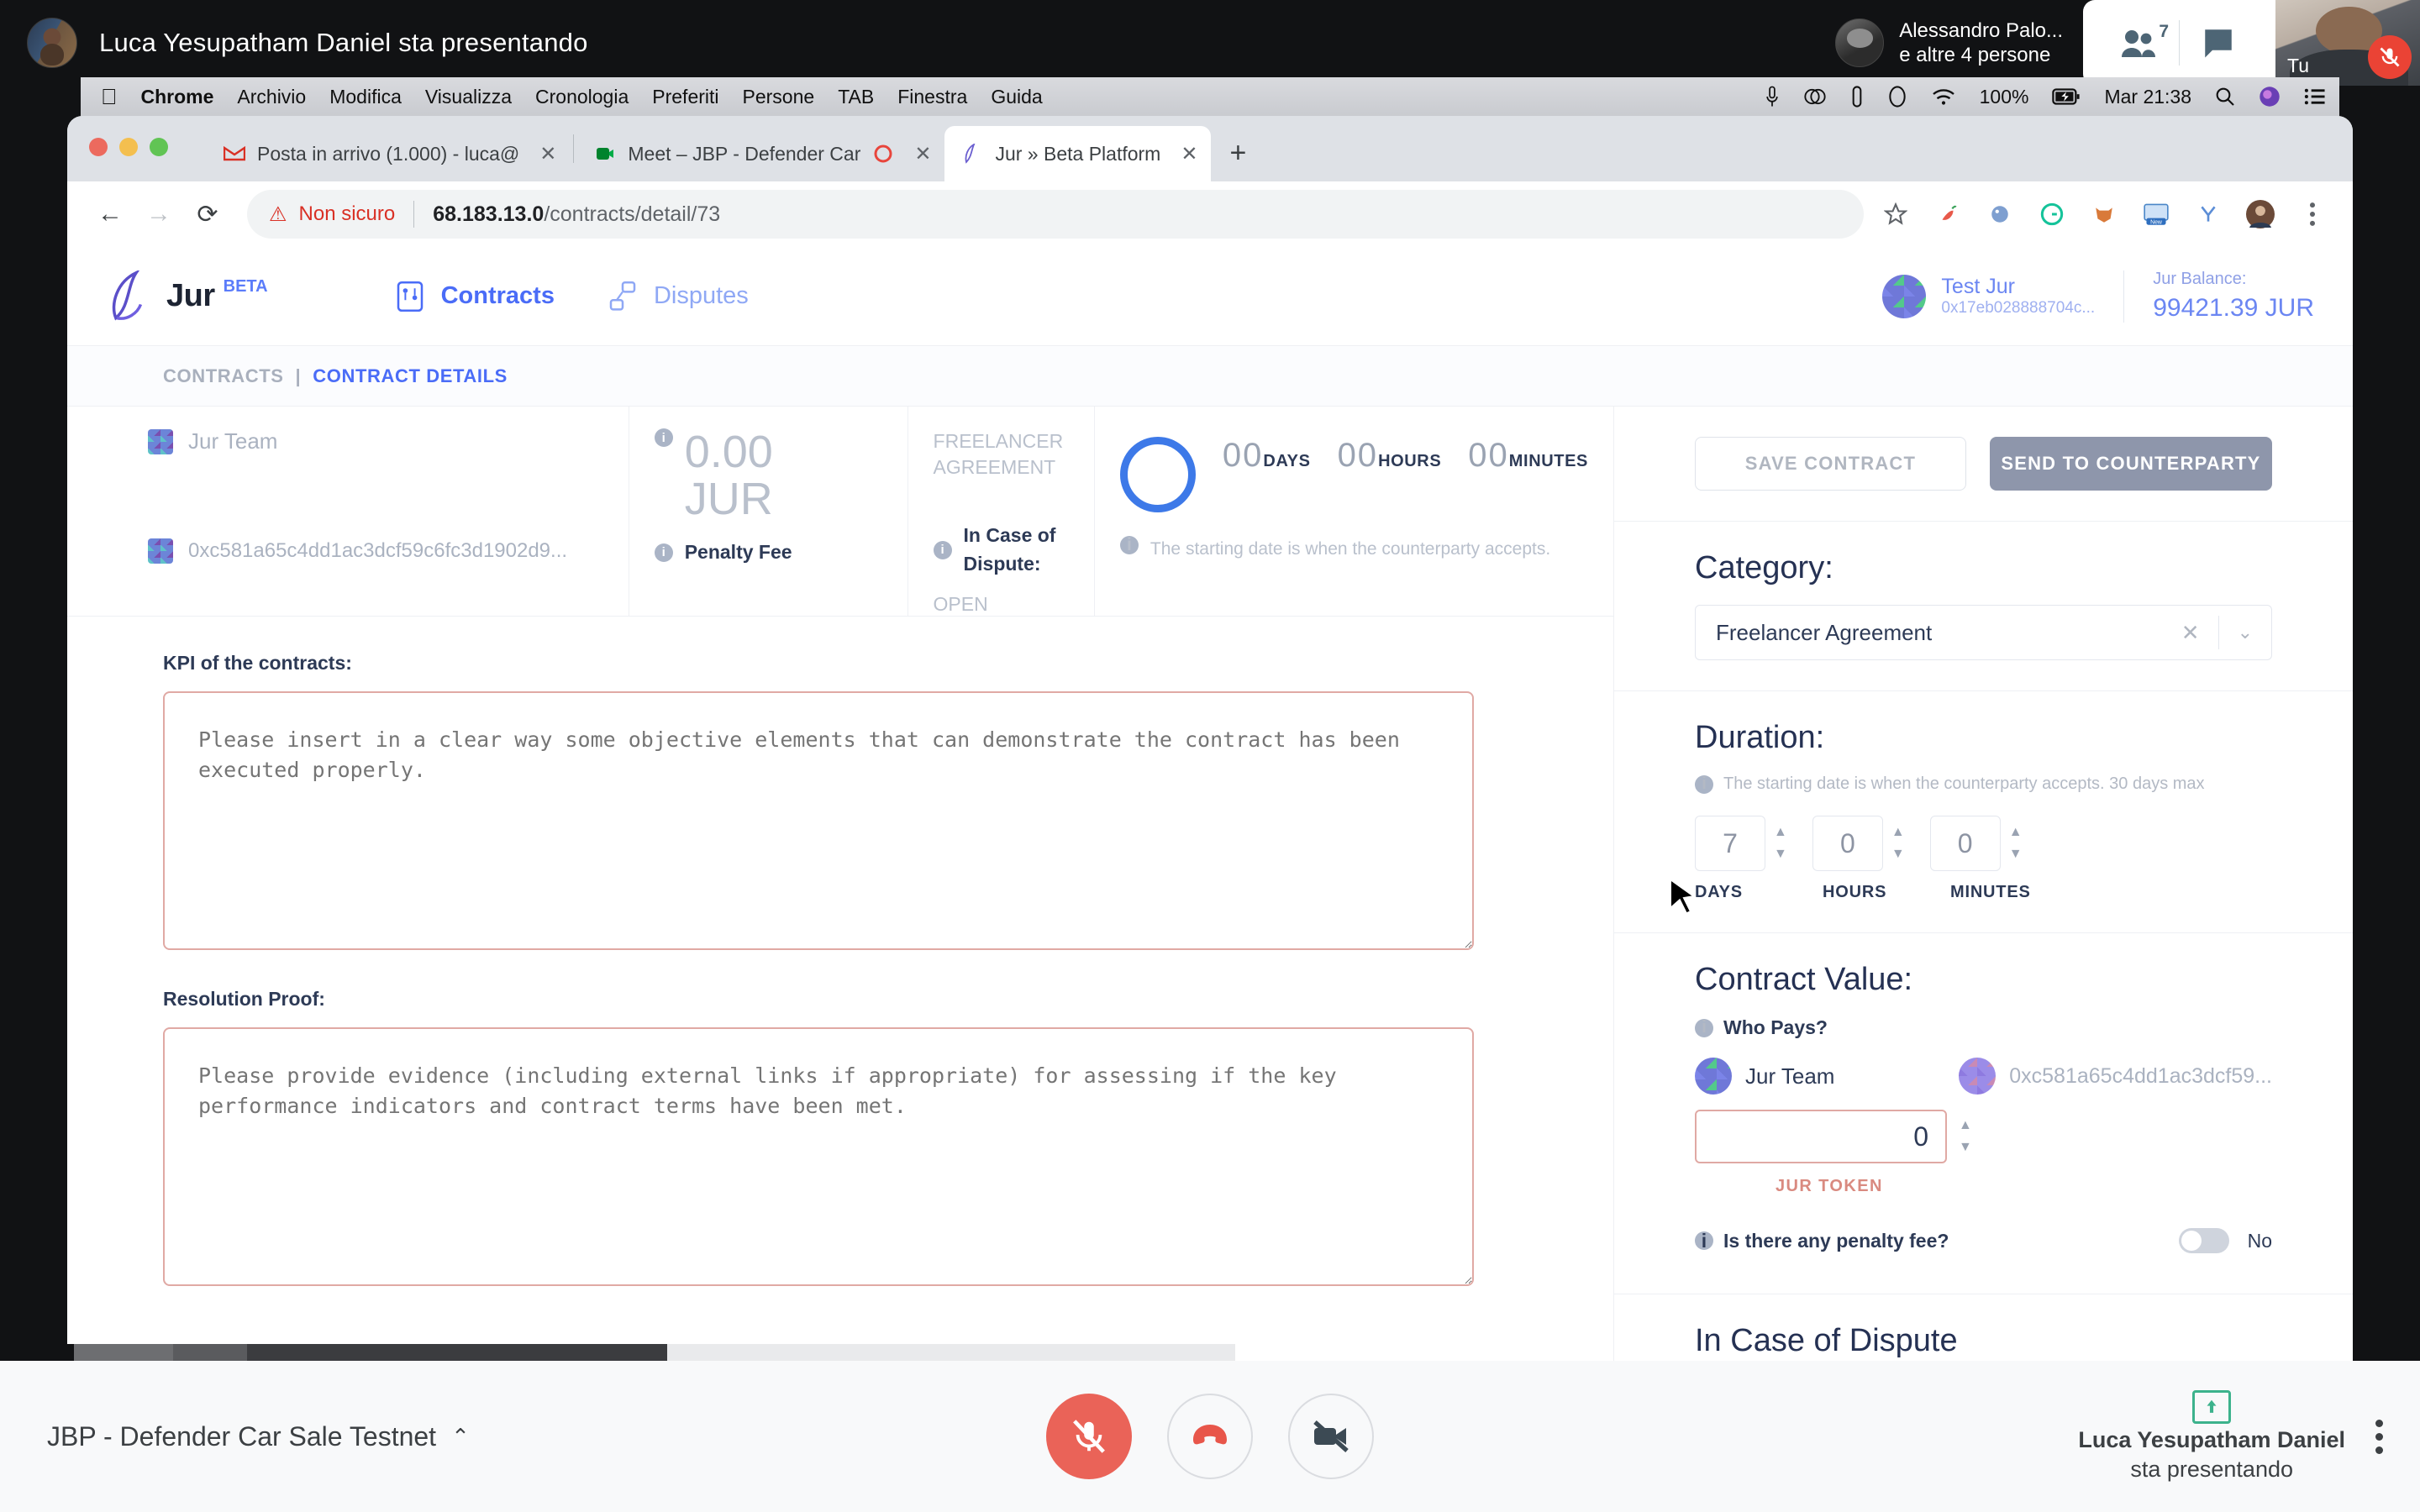 The width and height of the screenshot is (2420, 1512). I want to click on nav-item-disputes: Disputes, so click(678, 296).